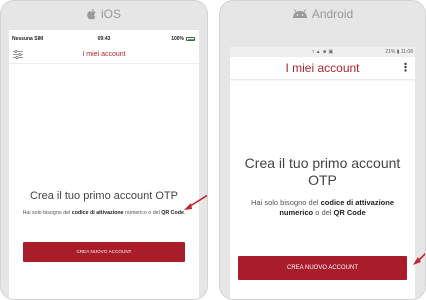 This screenshot has height=300, width=426. I want to click on ios-app-header: I miei account, so click(104, 55).